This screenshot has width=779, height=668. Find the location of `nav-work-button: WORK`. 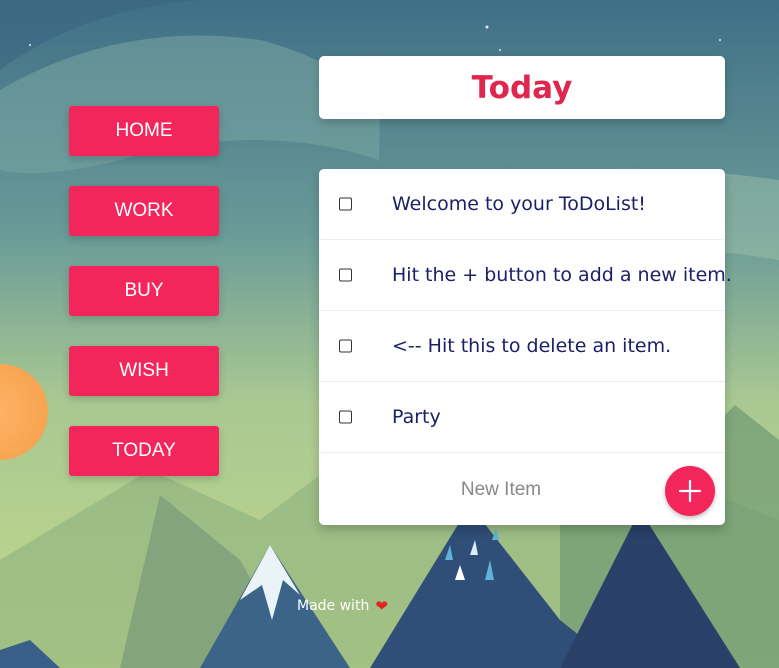

nav-work-button: WORK is located at coordinates (144, 211).